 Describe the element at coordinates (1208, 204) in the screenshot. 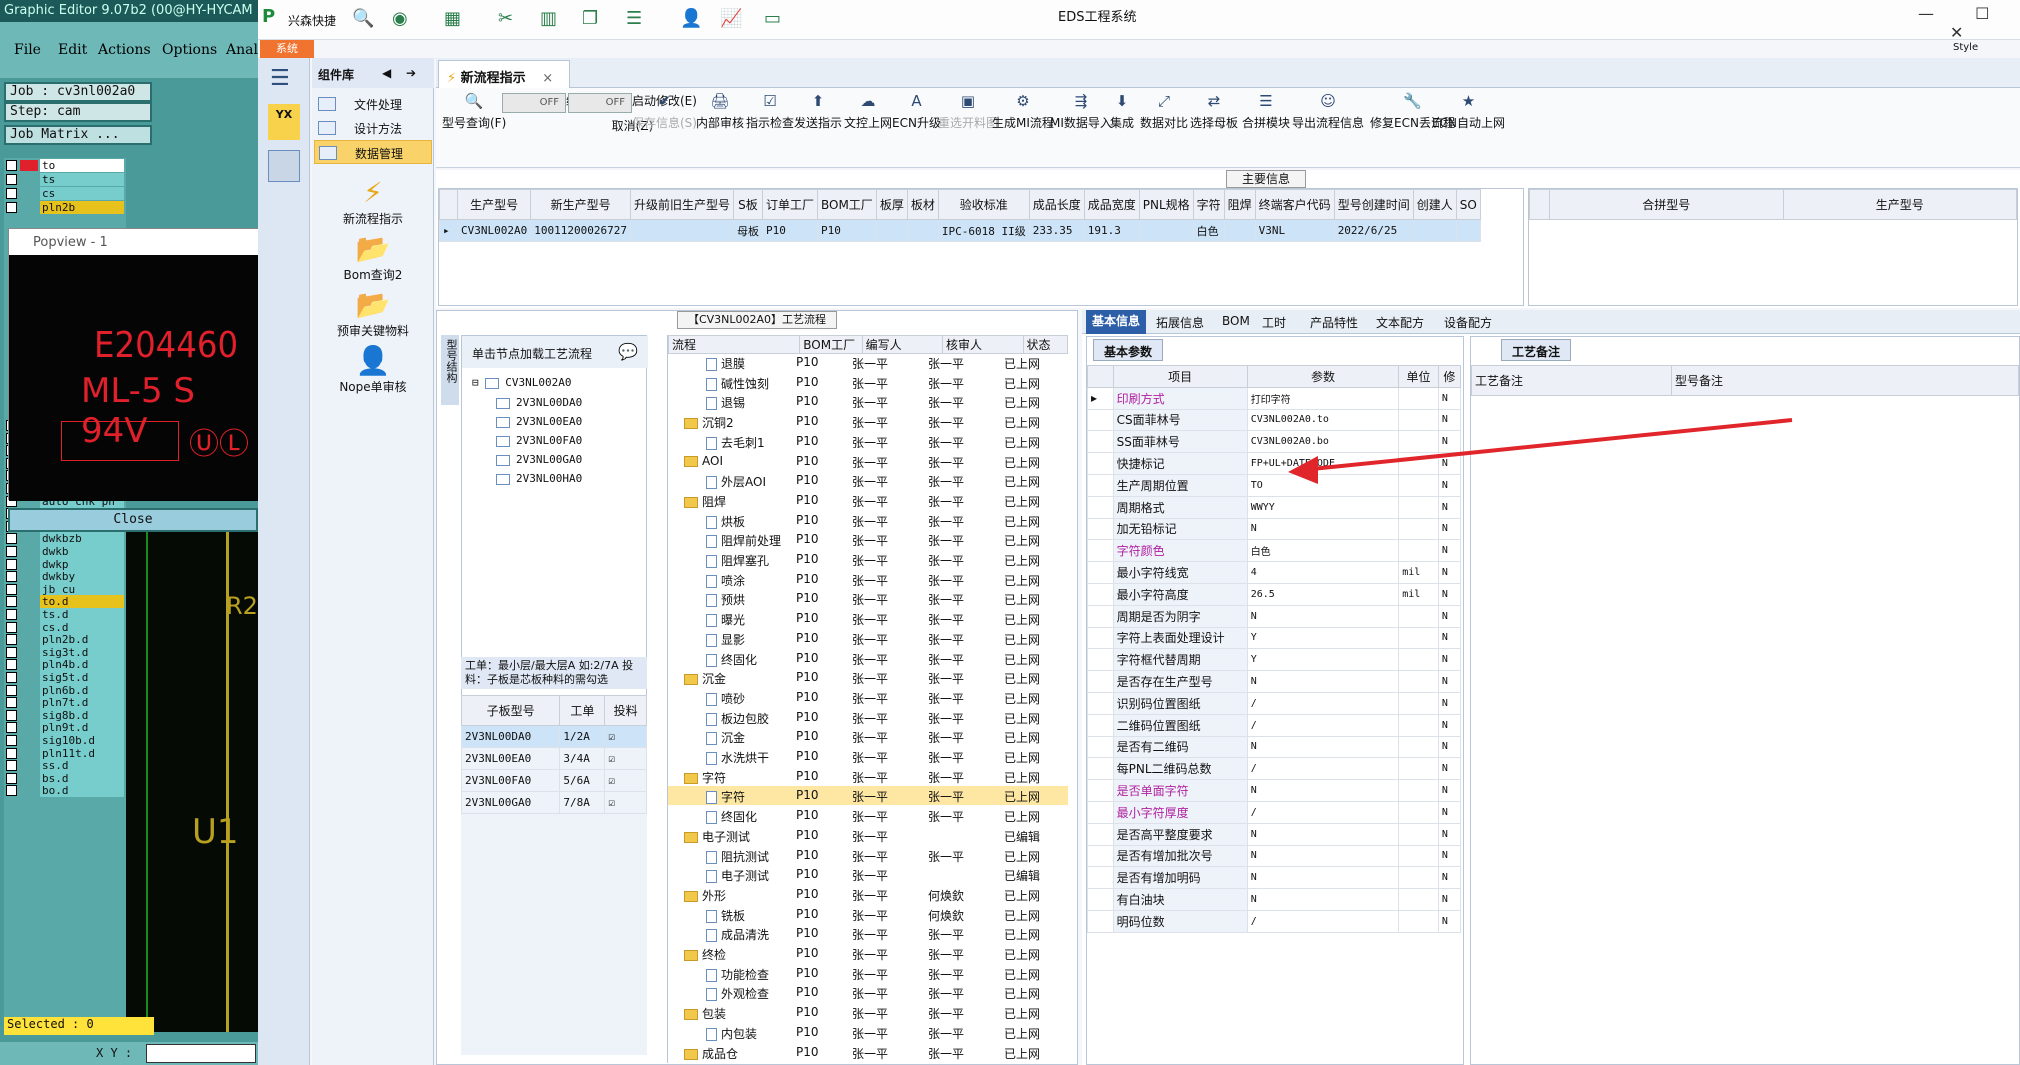

I see `col-header: 字符` at that location.